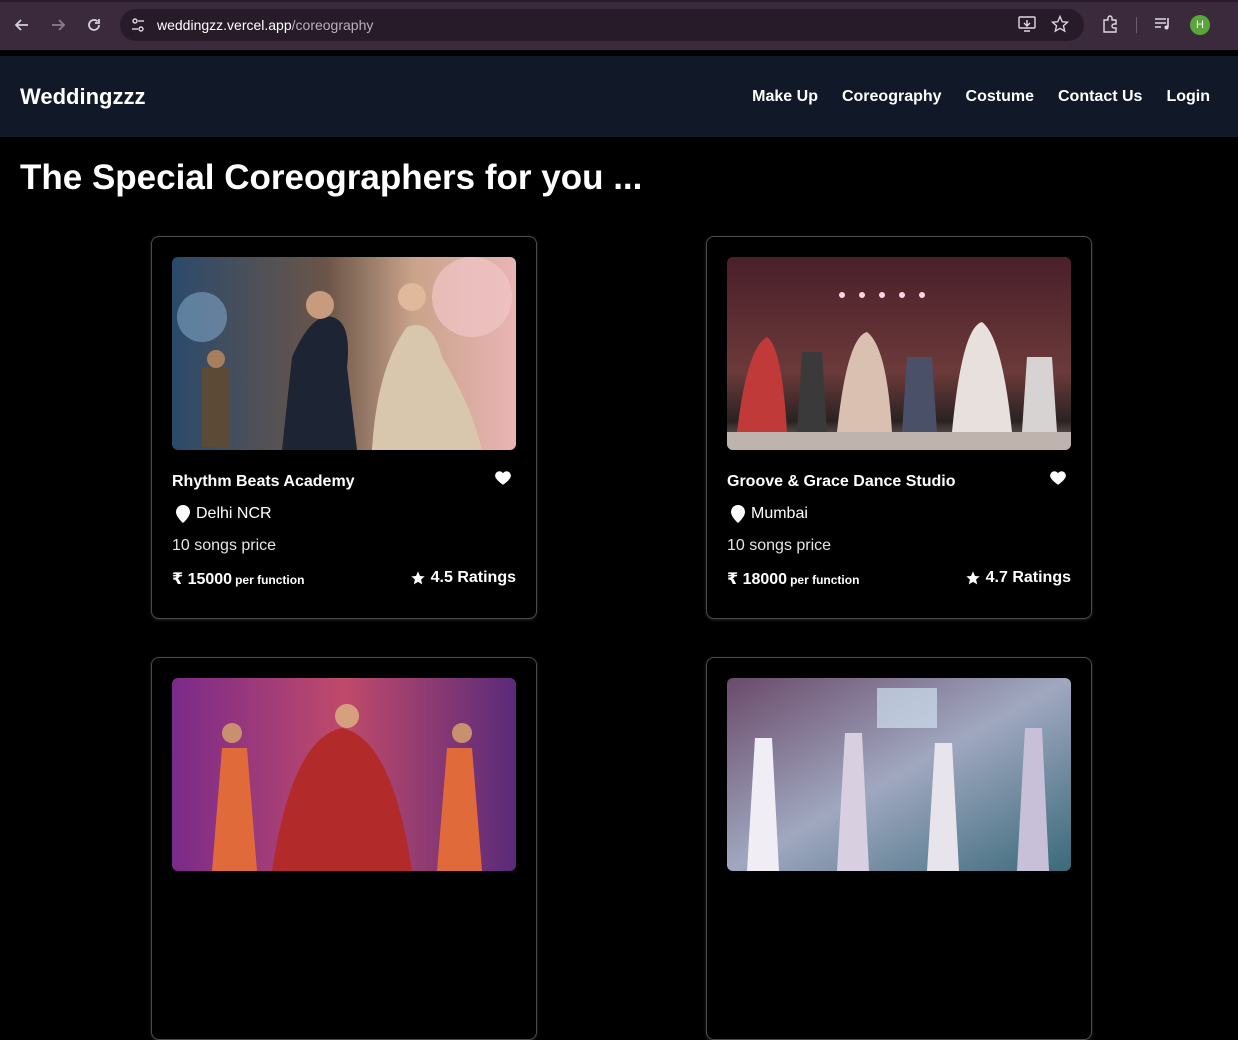 The width and height of the screenshot is (1238, 1040). I want to click on forward-icon, so click(58, 25).